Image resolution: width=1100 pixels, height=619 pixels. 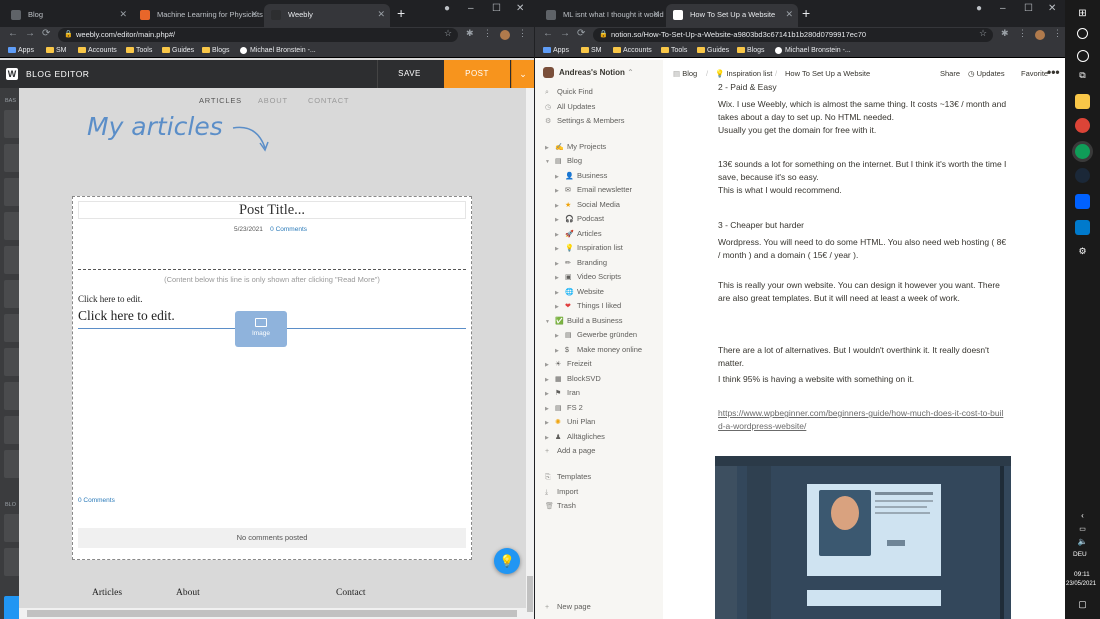 I want to click on sidebar-item-fs2: ▶ ▤ FS 2, so click(x=564, y=407).